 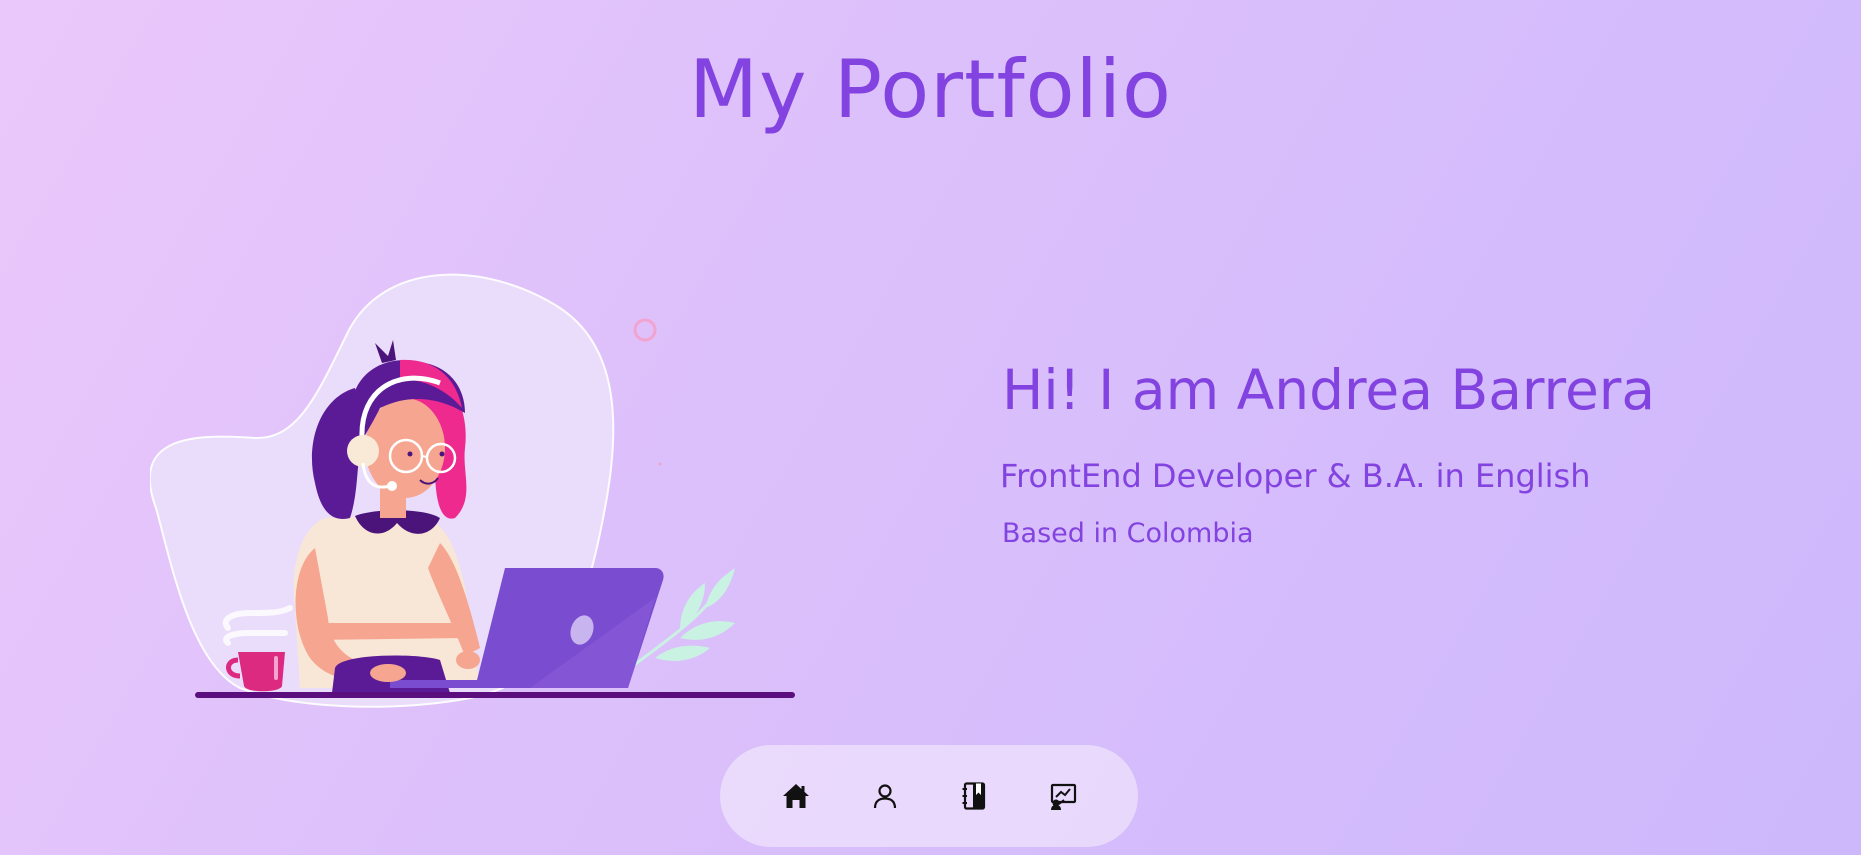 What do you see at coordinates (1128, 533) in the screenshot?
I see `intro-location: Based in Colombia` at bounding box center [1128, 533].